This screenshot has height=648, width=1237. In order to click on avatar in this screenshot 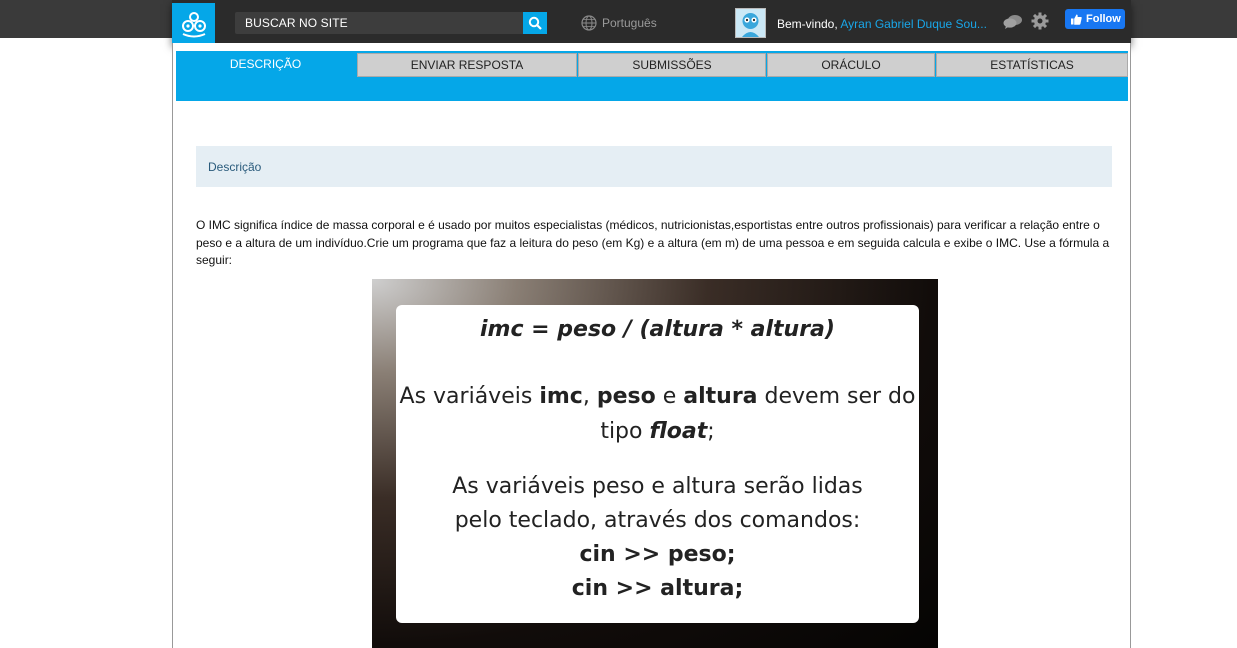, I will do `click(750, 23)`.